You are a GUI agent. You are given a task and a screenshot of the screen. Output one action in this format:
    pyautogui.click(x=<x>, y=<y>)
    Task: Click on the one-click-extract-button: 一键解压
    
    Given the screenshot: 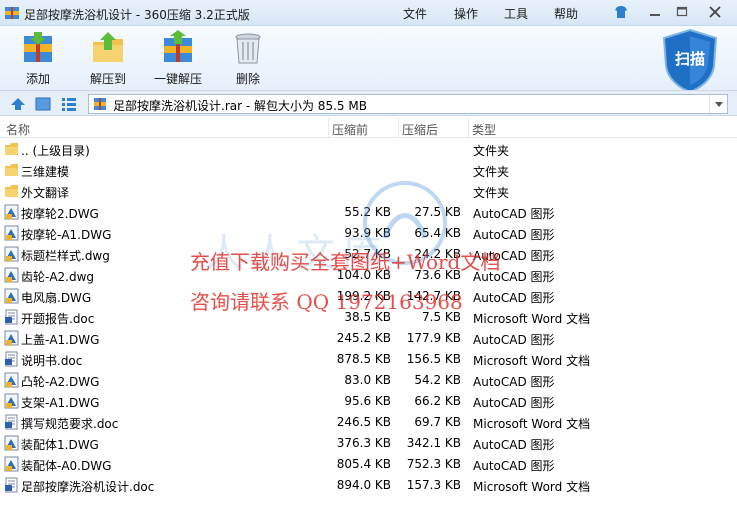 What is the action you would take?
    pyautogui.click(x=178, y=58)
    